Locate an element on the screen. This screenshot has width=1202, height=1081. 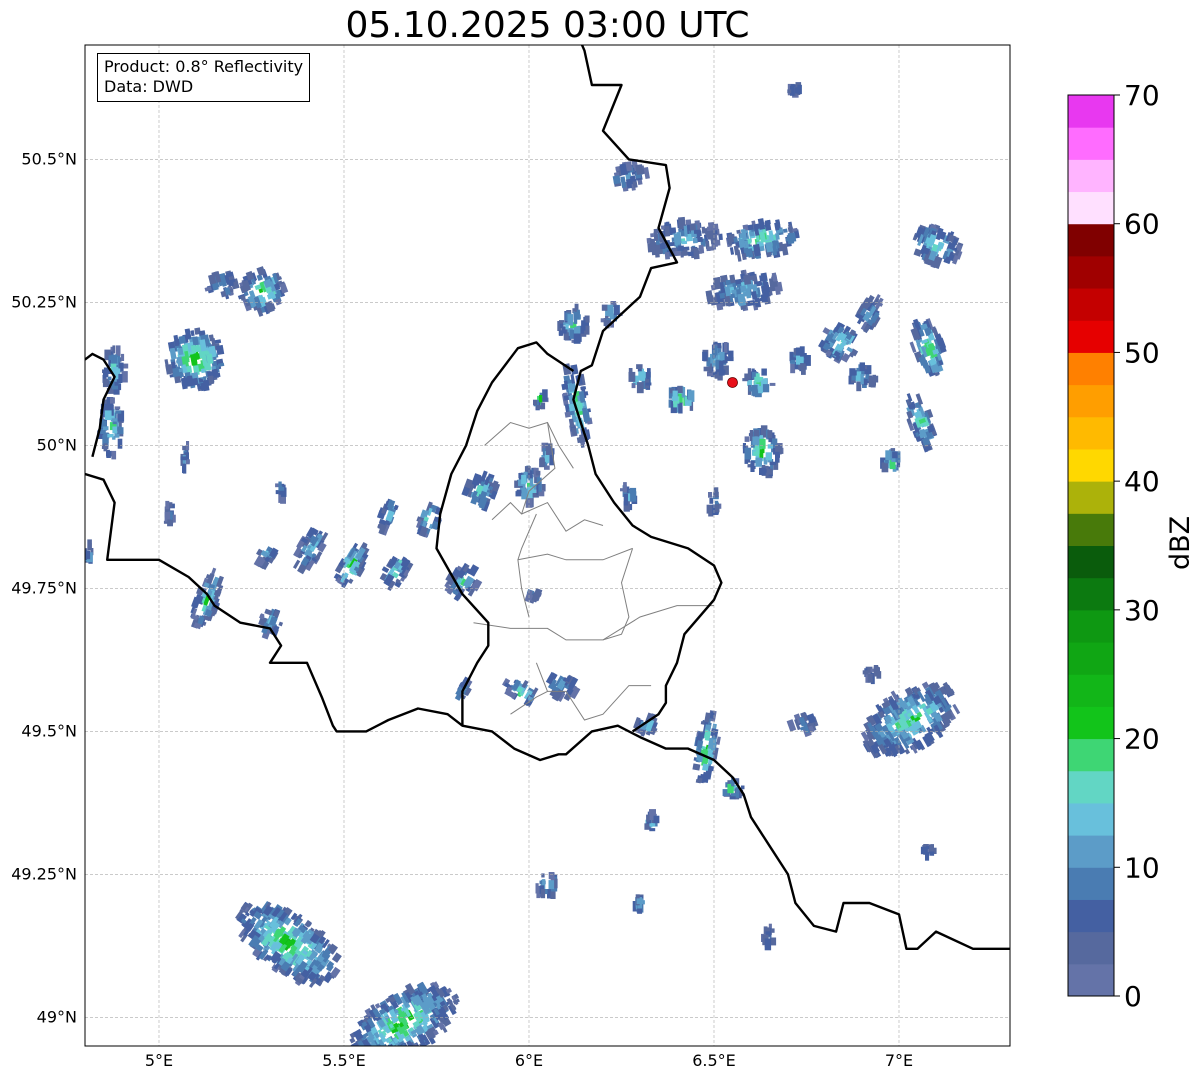
colorbar-tick-label: 0 is located at coordinates (1133, 996).